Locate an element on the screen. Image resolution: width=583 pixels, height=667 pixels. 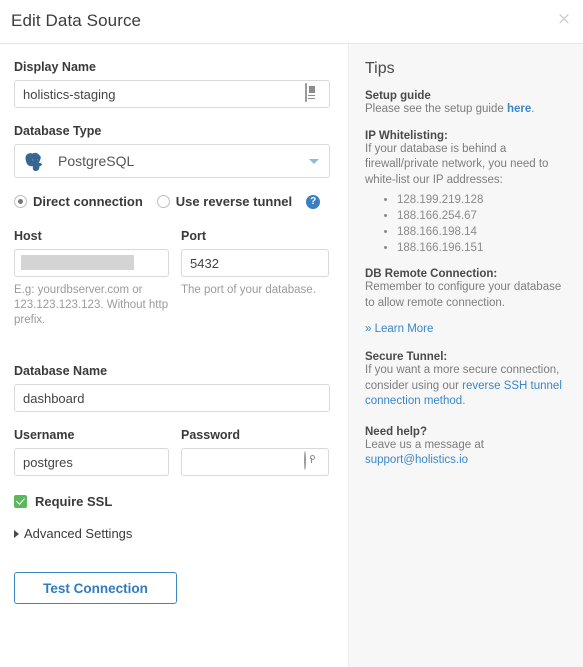
database-name-group: Database Name is located at coordinates (172, 388).